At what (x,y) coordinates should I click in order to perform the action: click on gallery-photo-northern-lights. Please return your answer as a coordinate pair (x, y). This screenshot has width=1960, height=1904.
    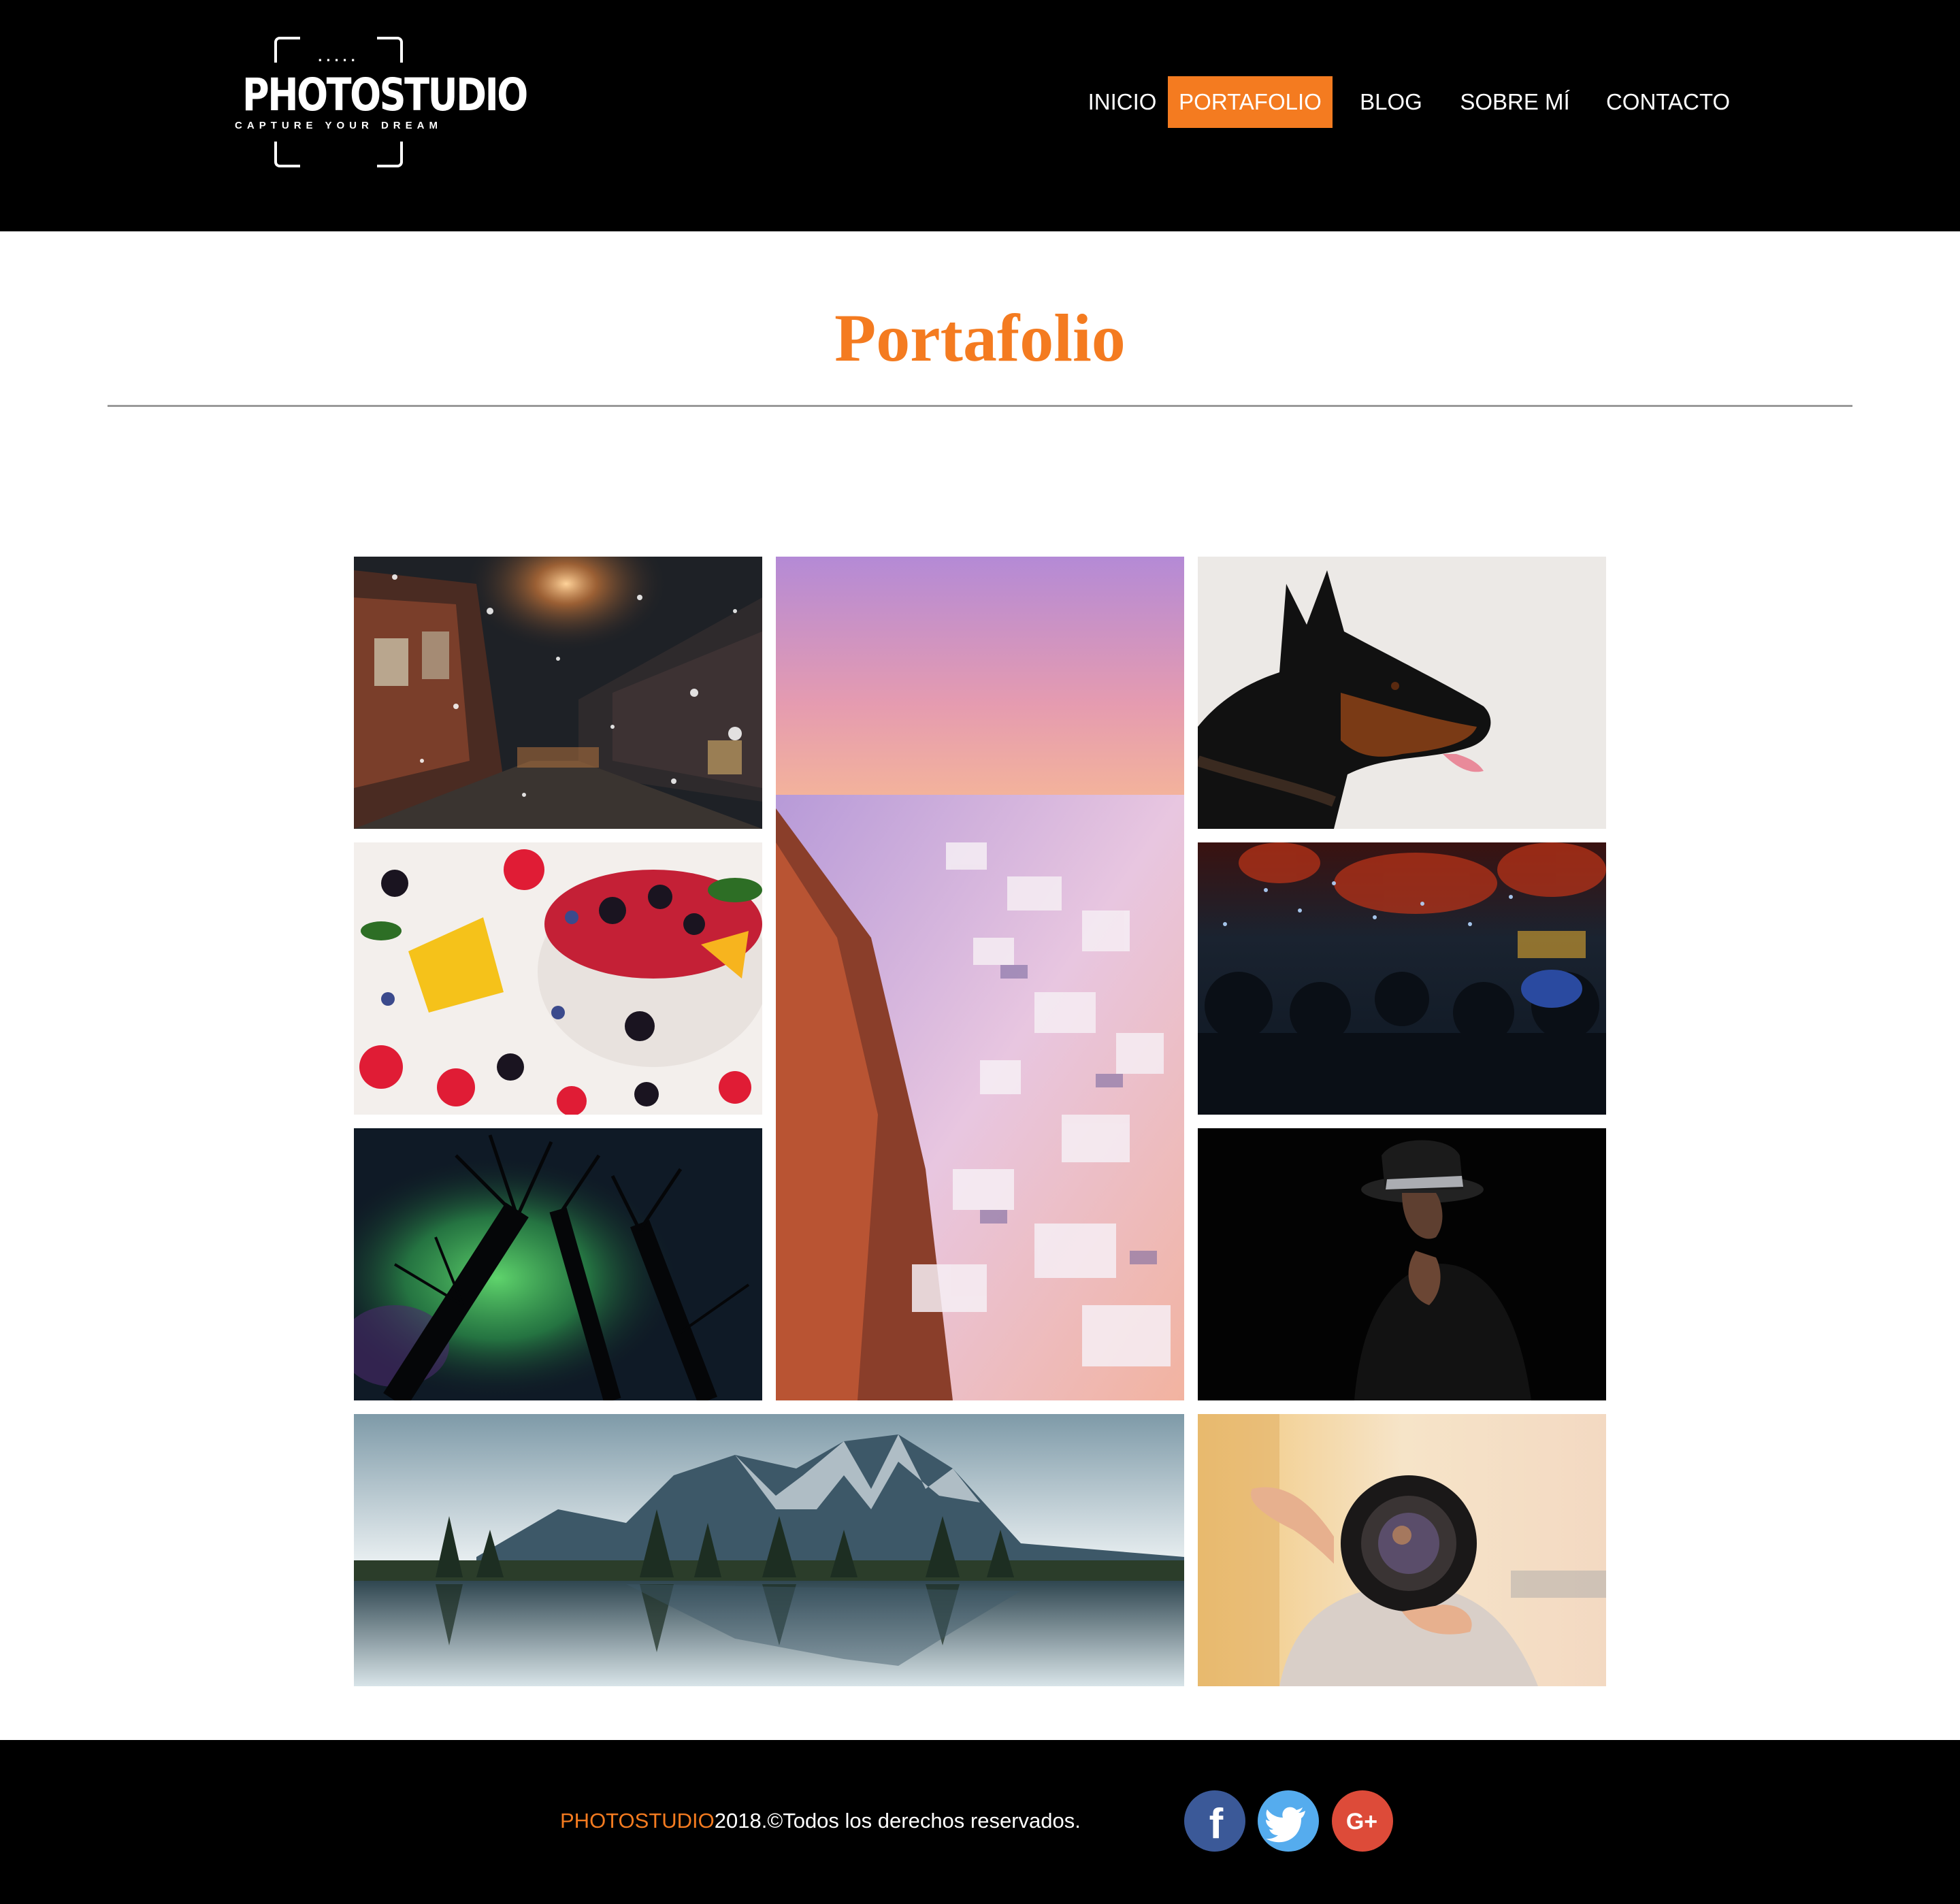
    Looking at the image, I should click on (558, 1264).